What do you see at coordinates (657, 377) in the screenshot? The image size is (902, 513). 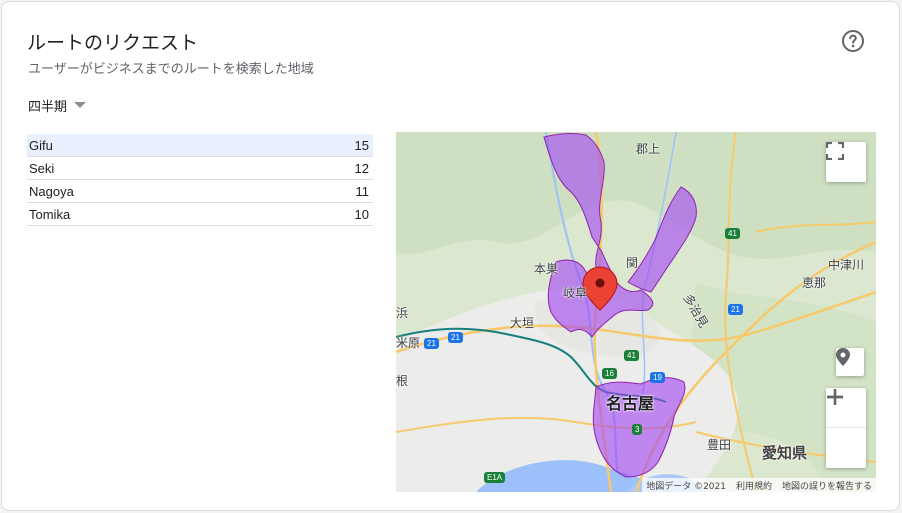 I see `route-shield: 19` at bounding box center [657, 377].